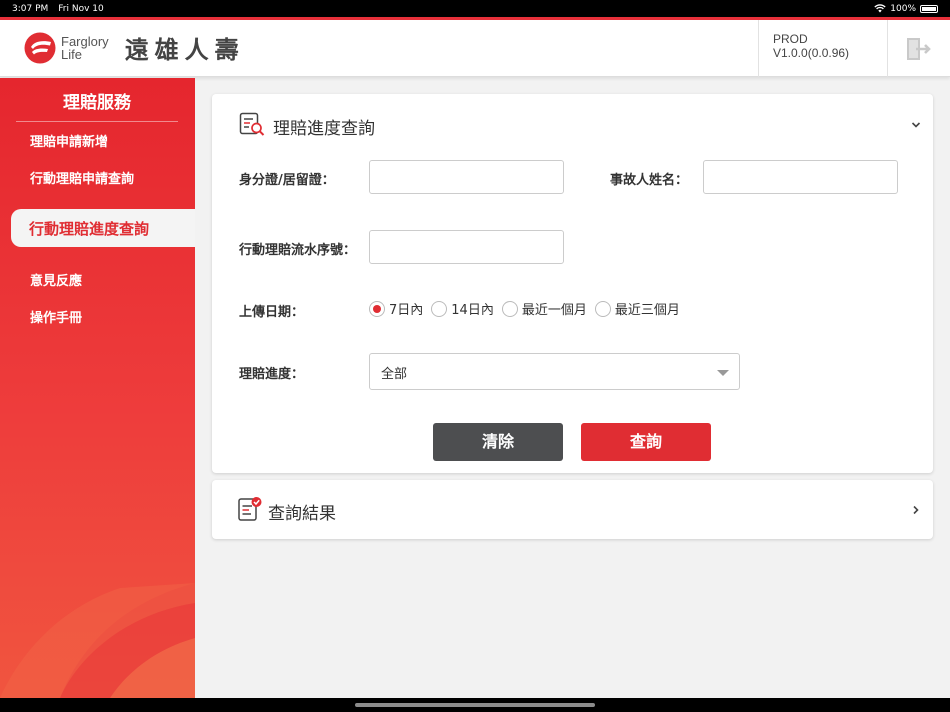 The width and height of the screenshot is (950, 712). What do you see at coordinates (903, 8) in the screenshot?
I see `battery-percent: 100%` at bounding box center [903, 8].